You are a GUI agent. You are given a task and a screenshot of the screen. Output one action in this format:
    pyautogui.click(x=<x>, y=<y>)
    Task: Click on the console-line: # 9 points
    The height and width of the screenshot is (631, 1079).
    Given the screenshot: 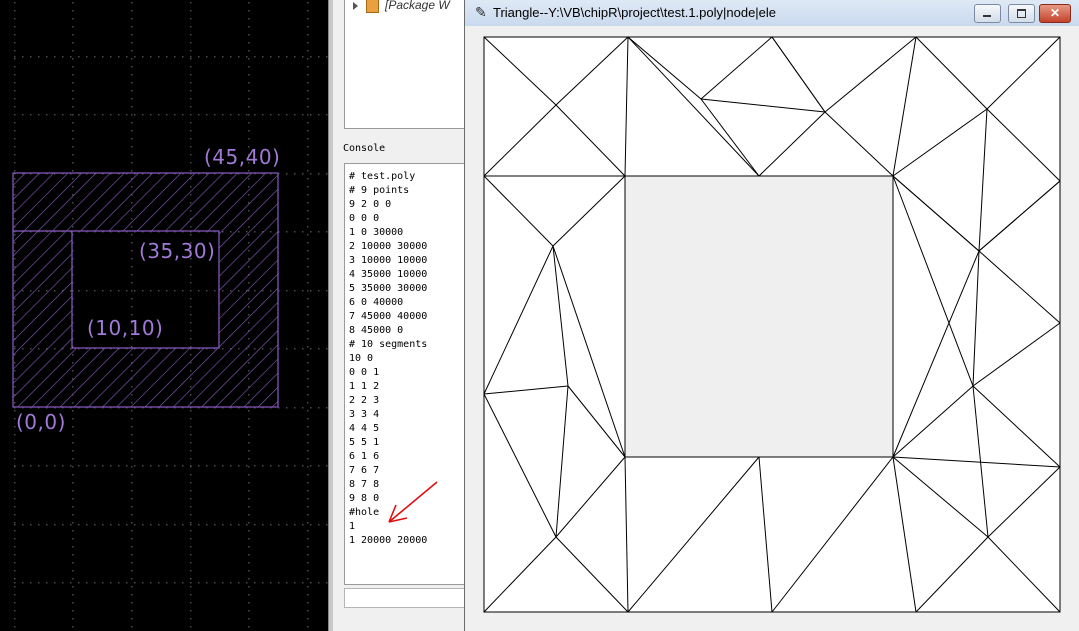 What is the action you would take?
    pyautogui.click(x=379, y=190)
    